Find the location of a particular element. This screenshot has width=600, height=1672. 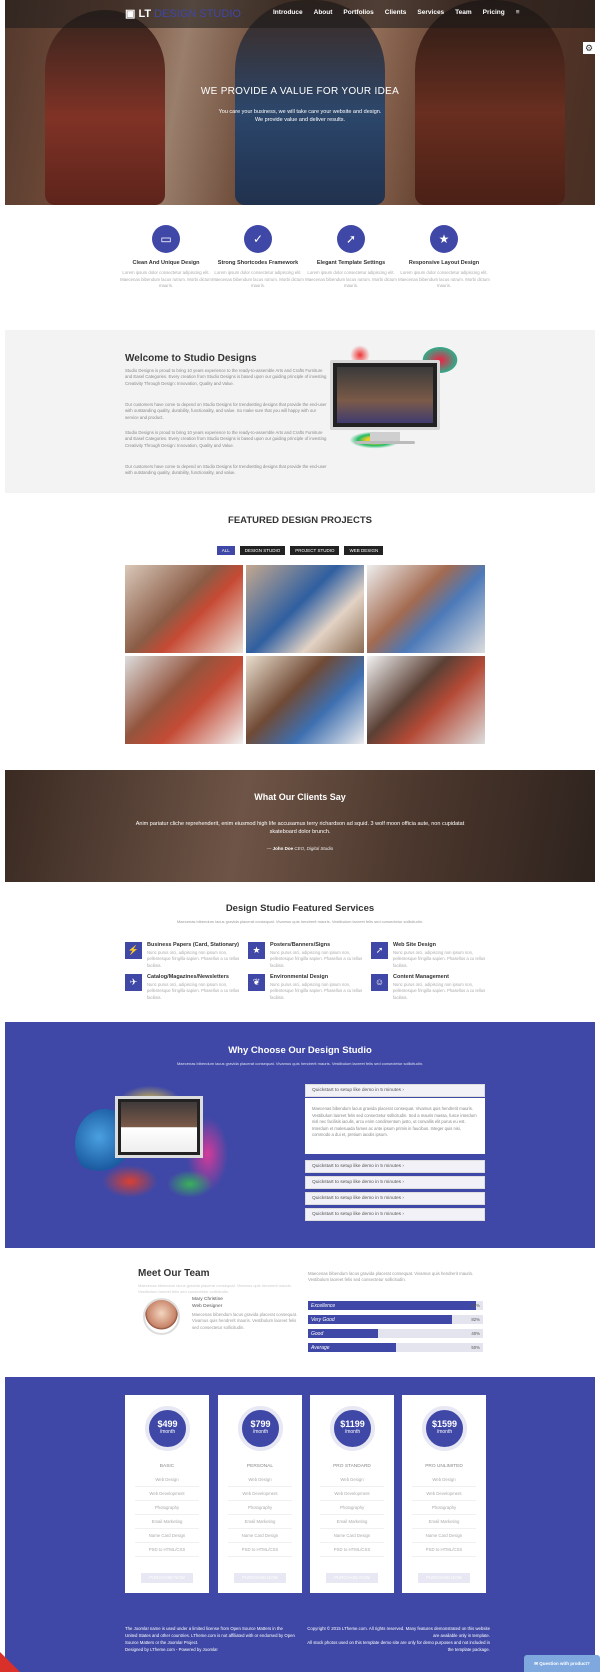

plane-icon: ✈ is located at coordinates (133, 982).